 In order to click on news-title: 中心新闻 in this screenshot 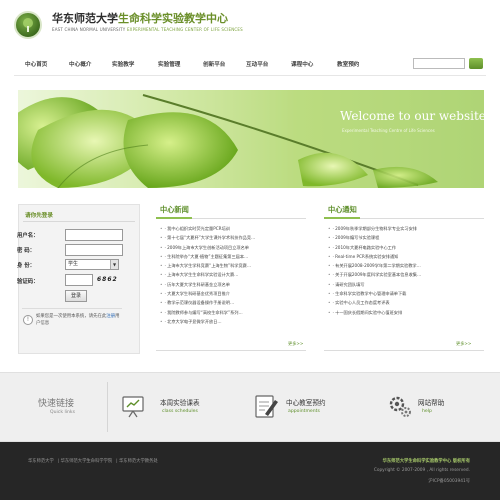, I will do `click(174, 209)`.